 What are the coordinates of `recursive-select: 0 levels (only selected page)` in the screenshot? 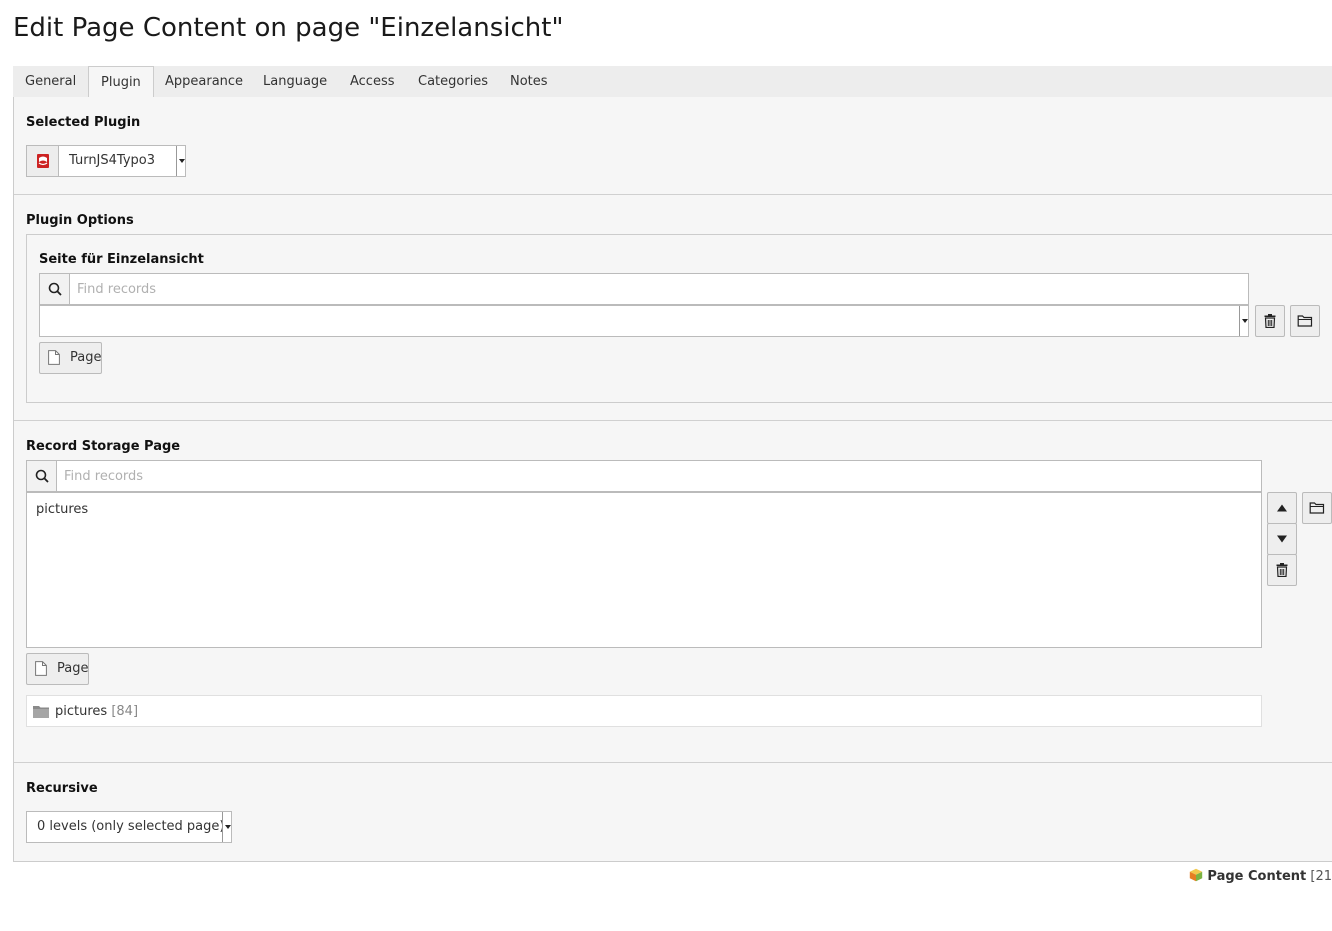 It's located at (129, 827).